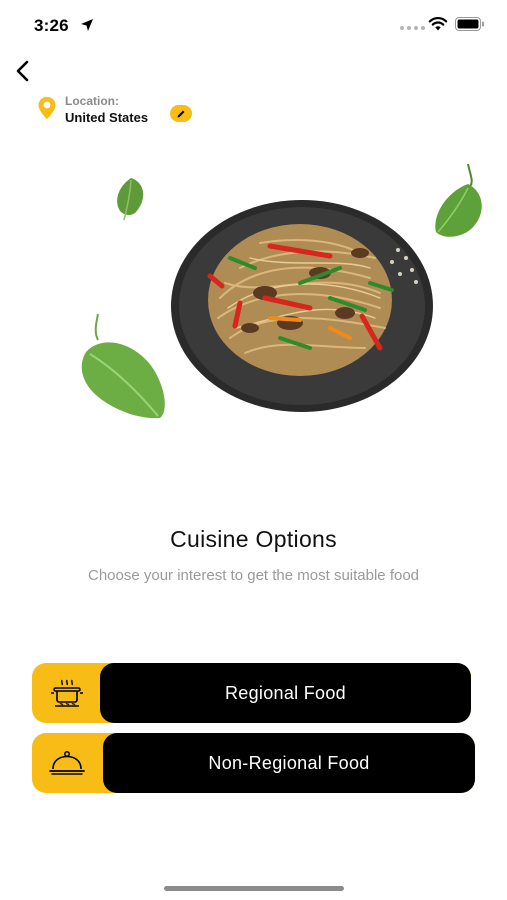 The height and width of the screenshot is (900, 507). Describe the element at coordinates (67, 763) in the screenshot. I see `food-cloche-icon` at that location.